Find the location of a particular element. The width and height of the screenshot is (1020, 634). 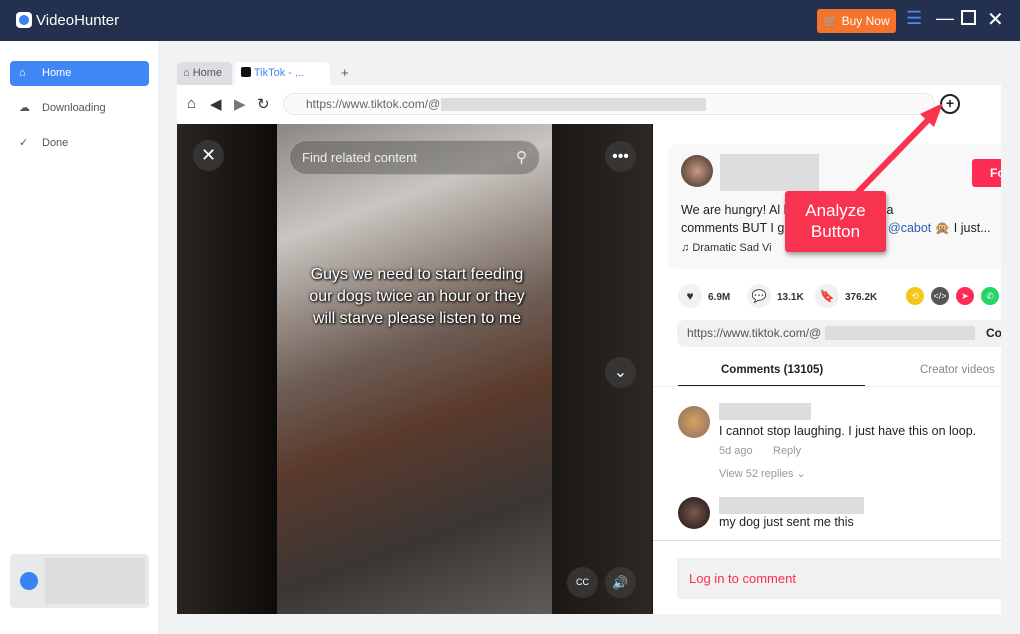

avatar is located at coordinates (29, 581).